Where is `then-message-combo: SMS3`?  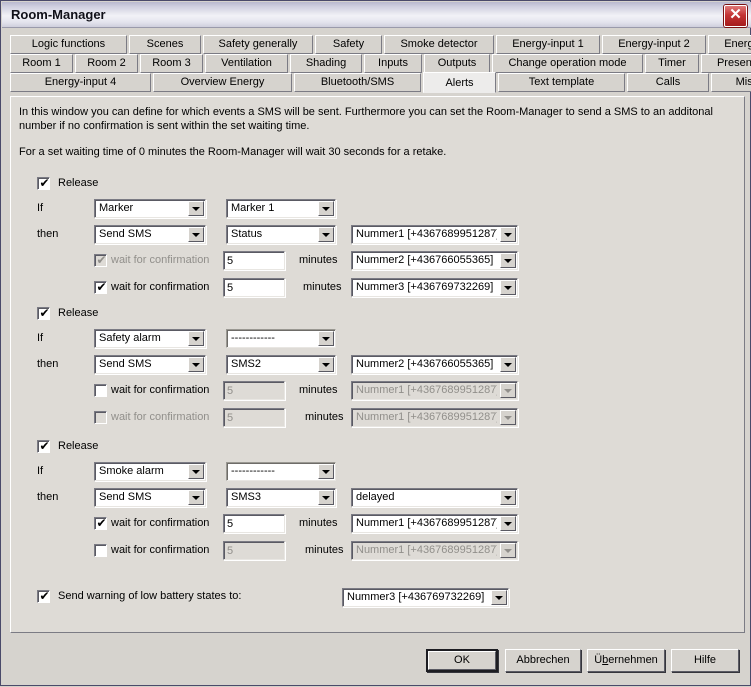
then-message-combo: SMS3 is located at coordinates (281, 497).